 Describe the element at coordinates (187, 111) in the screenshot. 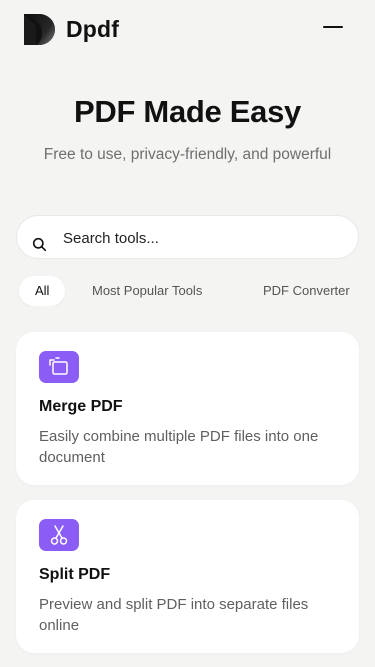

I see `page-title: PDF Made Easy` at that location.